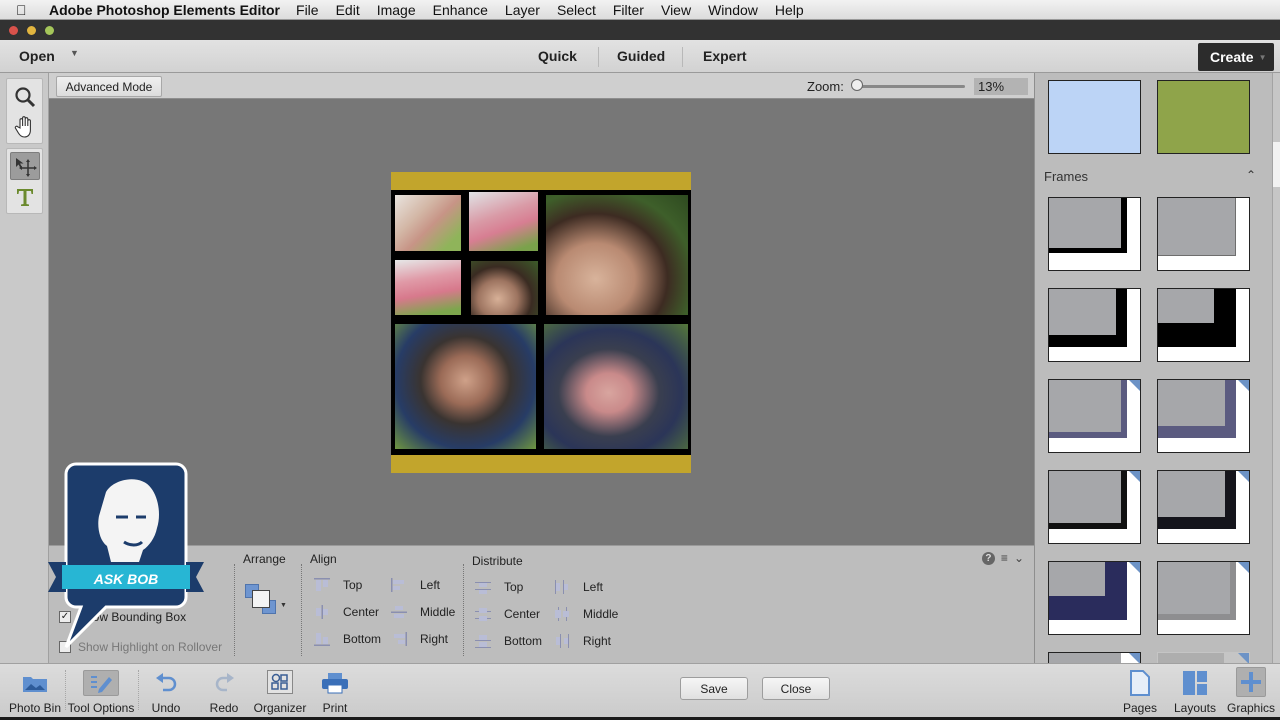 The height and width of the screenshot is (720, 1280). I want to click on align-right-button: Right, so click(419, 639).